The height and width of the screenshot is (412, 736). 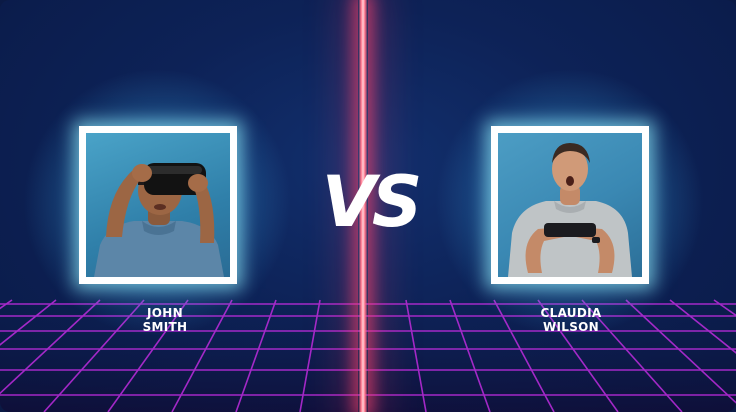 I want to click on player-two-name: CLAUDIA WILSON, so click(x=571, y=320).